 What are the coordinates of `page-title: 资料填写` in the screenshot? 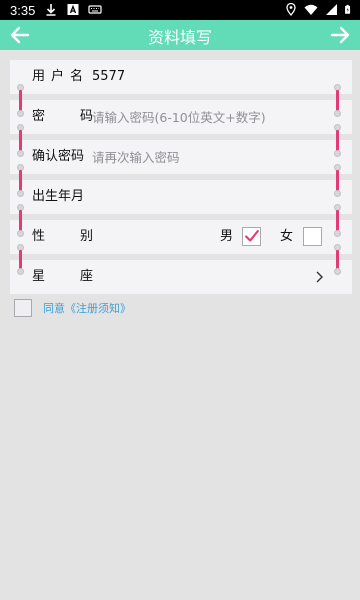 It's located at (179, 37).